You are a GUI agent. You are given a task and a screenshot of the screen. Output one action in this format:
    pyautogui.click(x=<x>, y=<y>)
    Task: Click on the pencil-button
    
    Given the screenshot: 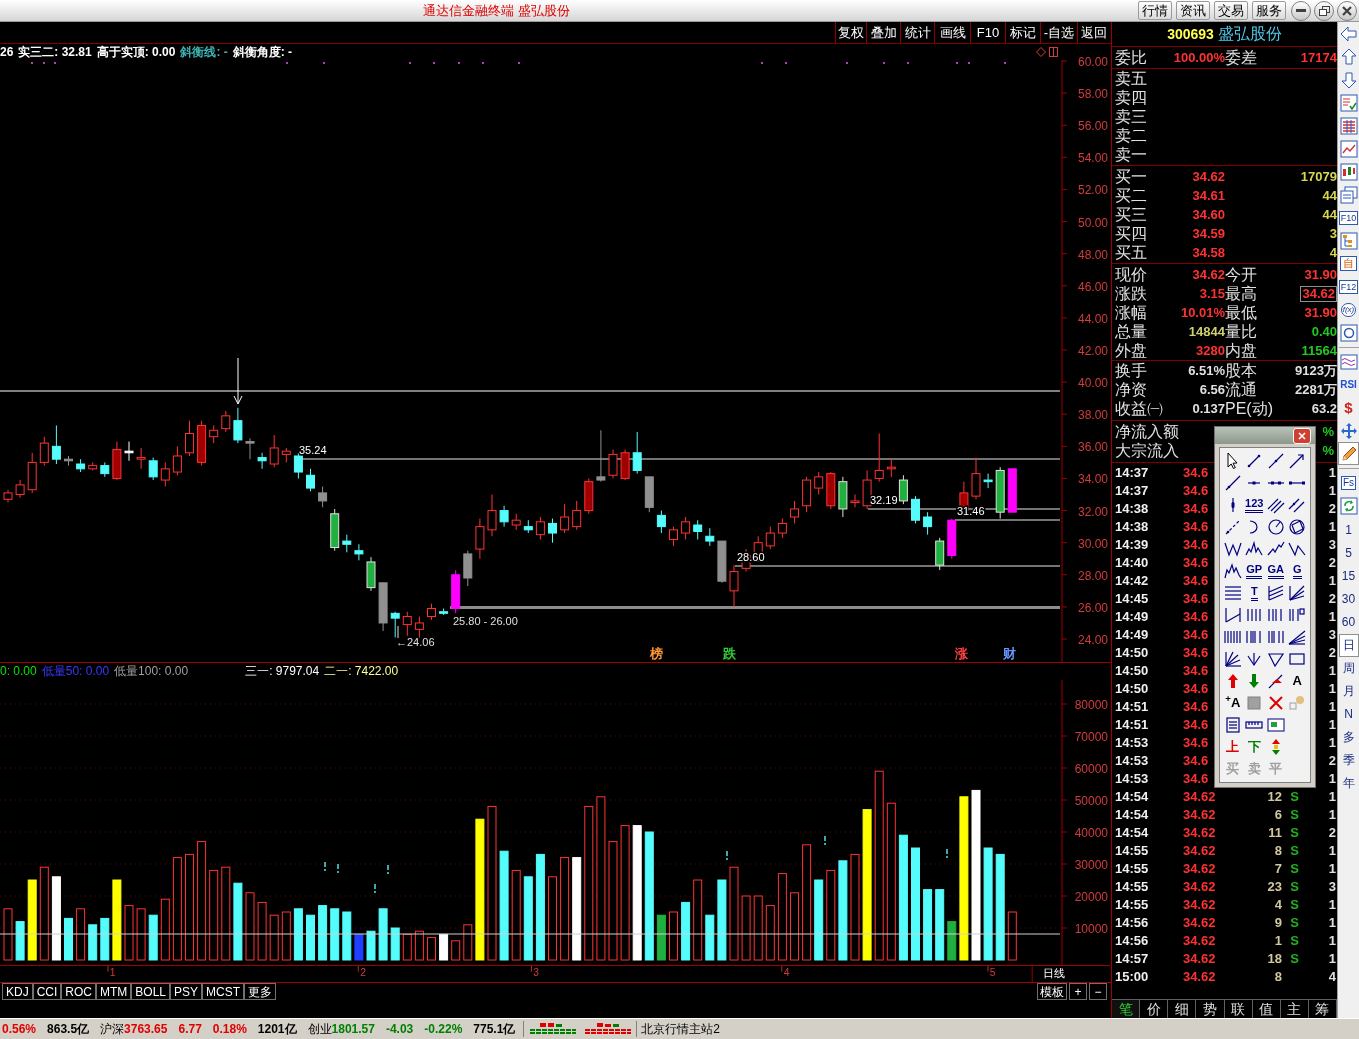 What is the action you would take?
    pyautogui.click(x=1348, y=453)
    